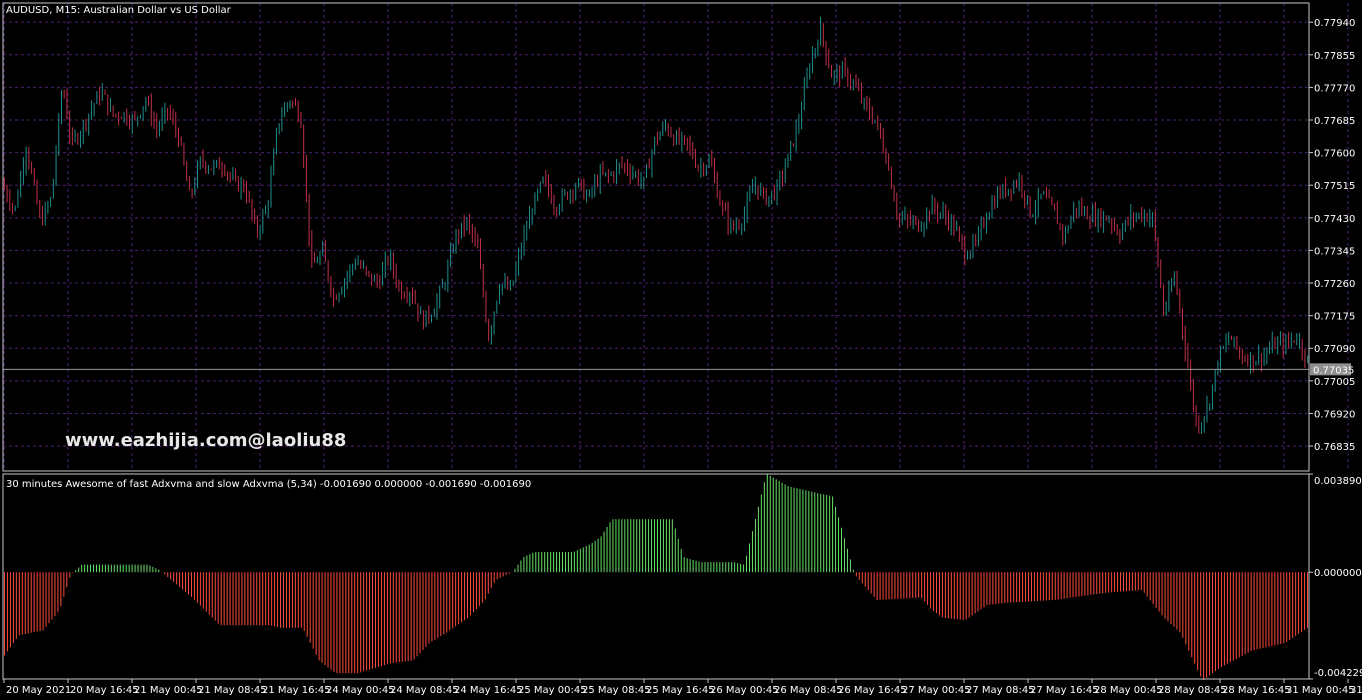  What do you see at coordinates (168, 690) in the screenshot?
I see `time-tick-label: 21 May 00:45` at bounding box center [168, 690].